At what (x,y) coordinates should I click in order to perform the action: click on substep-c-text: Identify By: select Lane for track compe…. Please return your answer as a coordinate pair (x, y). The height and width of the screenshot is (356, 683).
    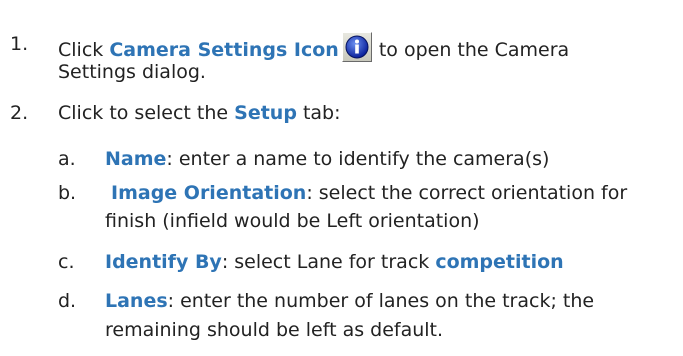
    Looking at the image, I should click on (334, 262).